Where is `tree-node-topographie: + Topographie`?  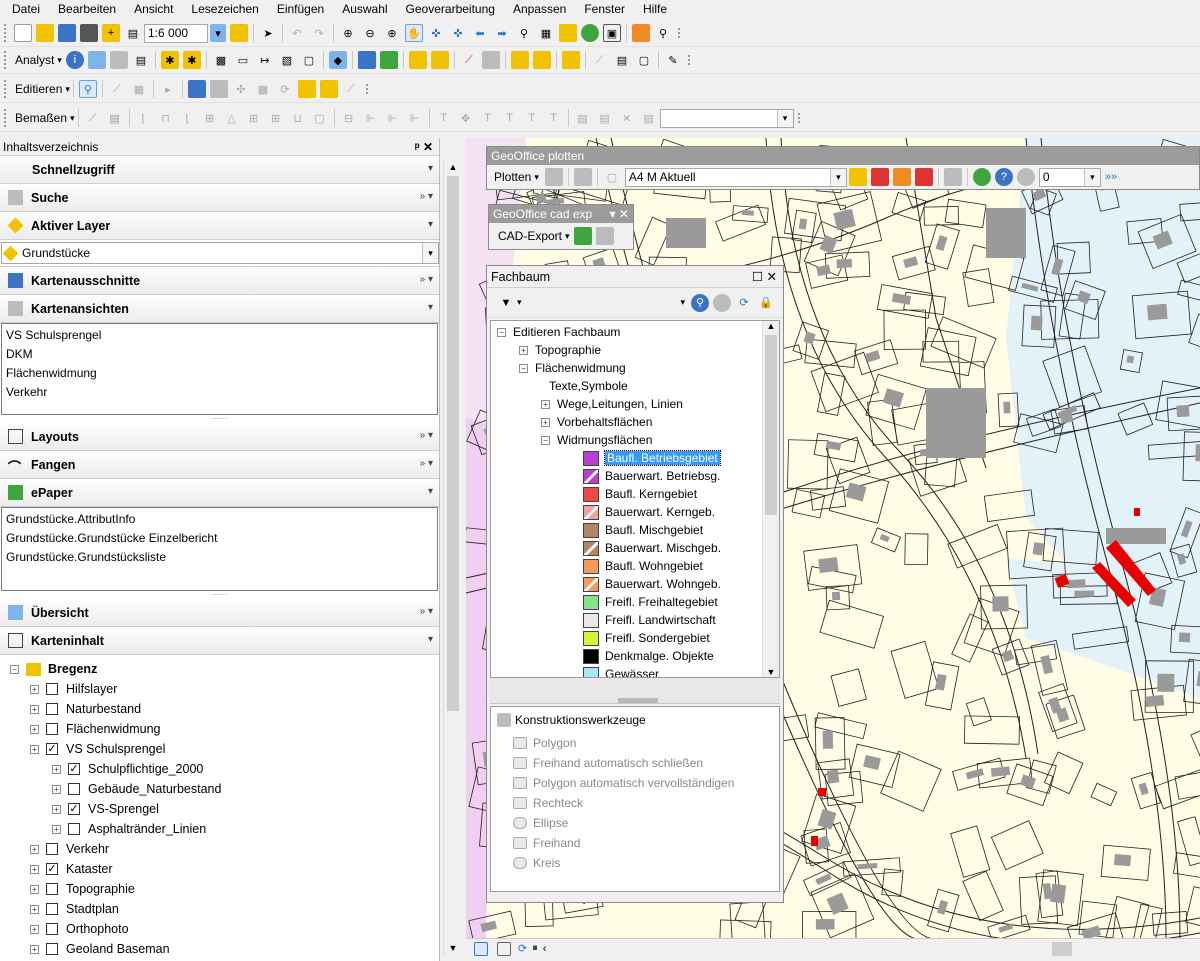
tree-node-topographie: + Topographie is located at coordinates (638, 350).